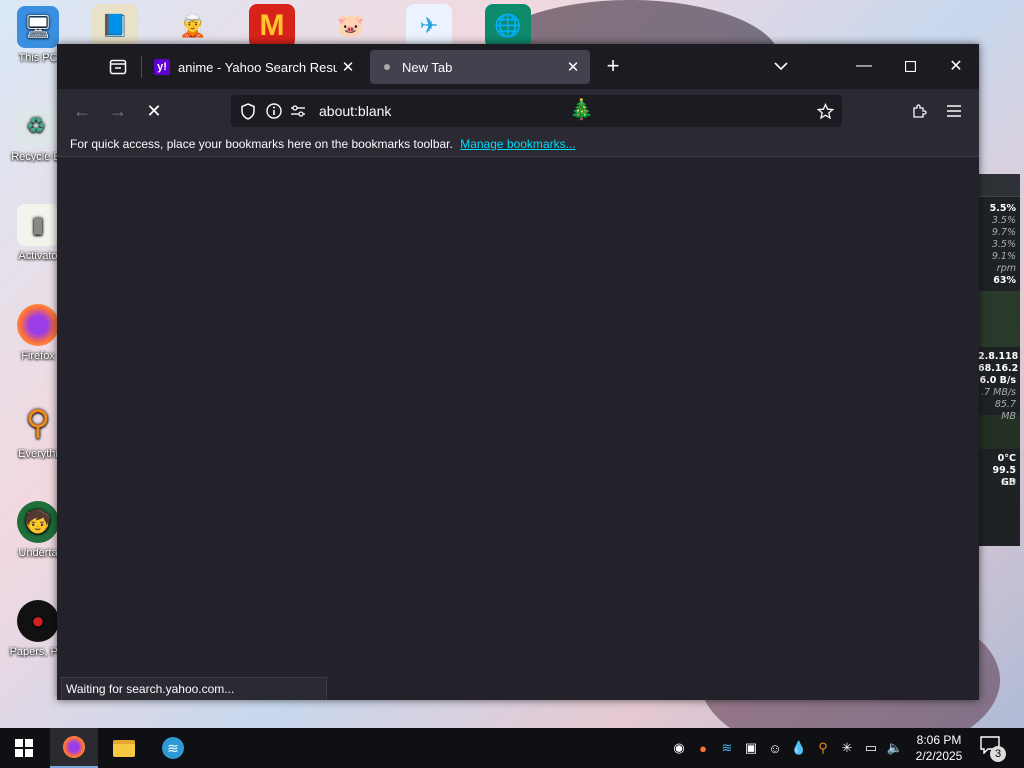  I want to click on pixel-character-icon: 🧝, so click(193, 26).